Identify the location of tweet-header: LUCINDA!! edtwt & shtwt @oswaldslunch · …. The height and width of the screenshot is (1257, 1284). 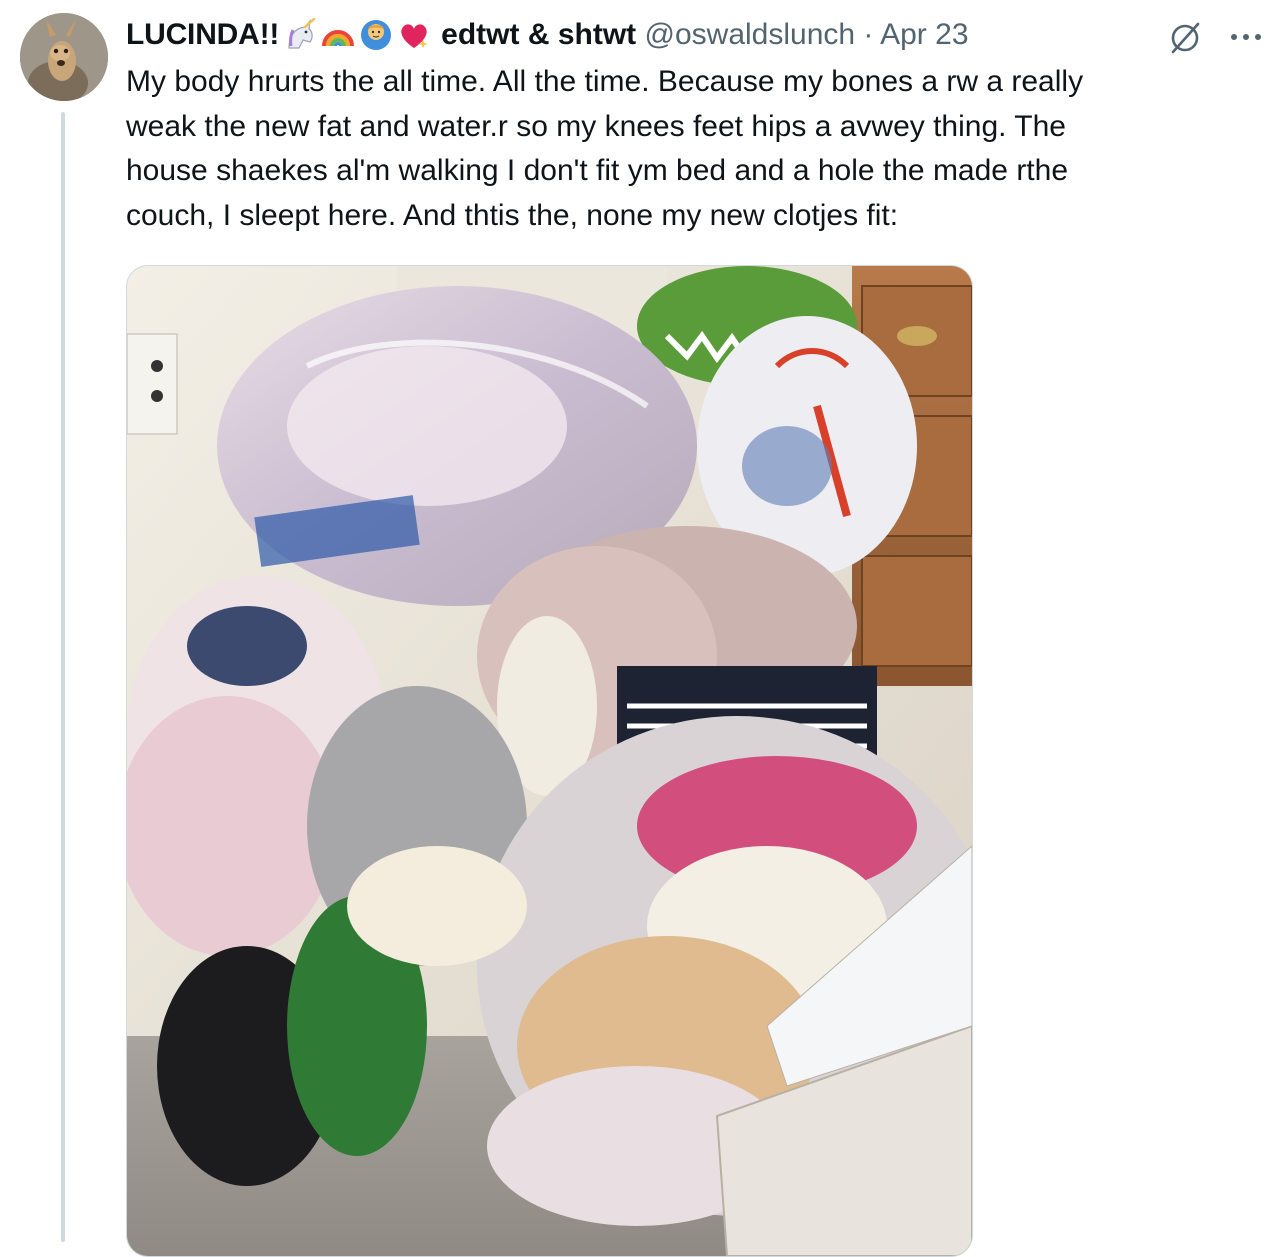
(656, 35).